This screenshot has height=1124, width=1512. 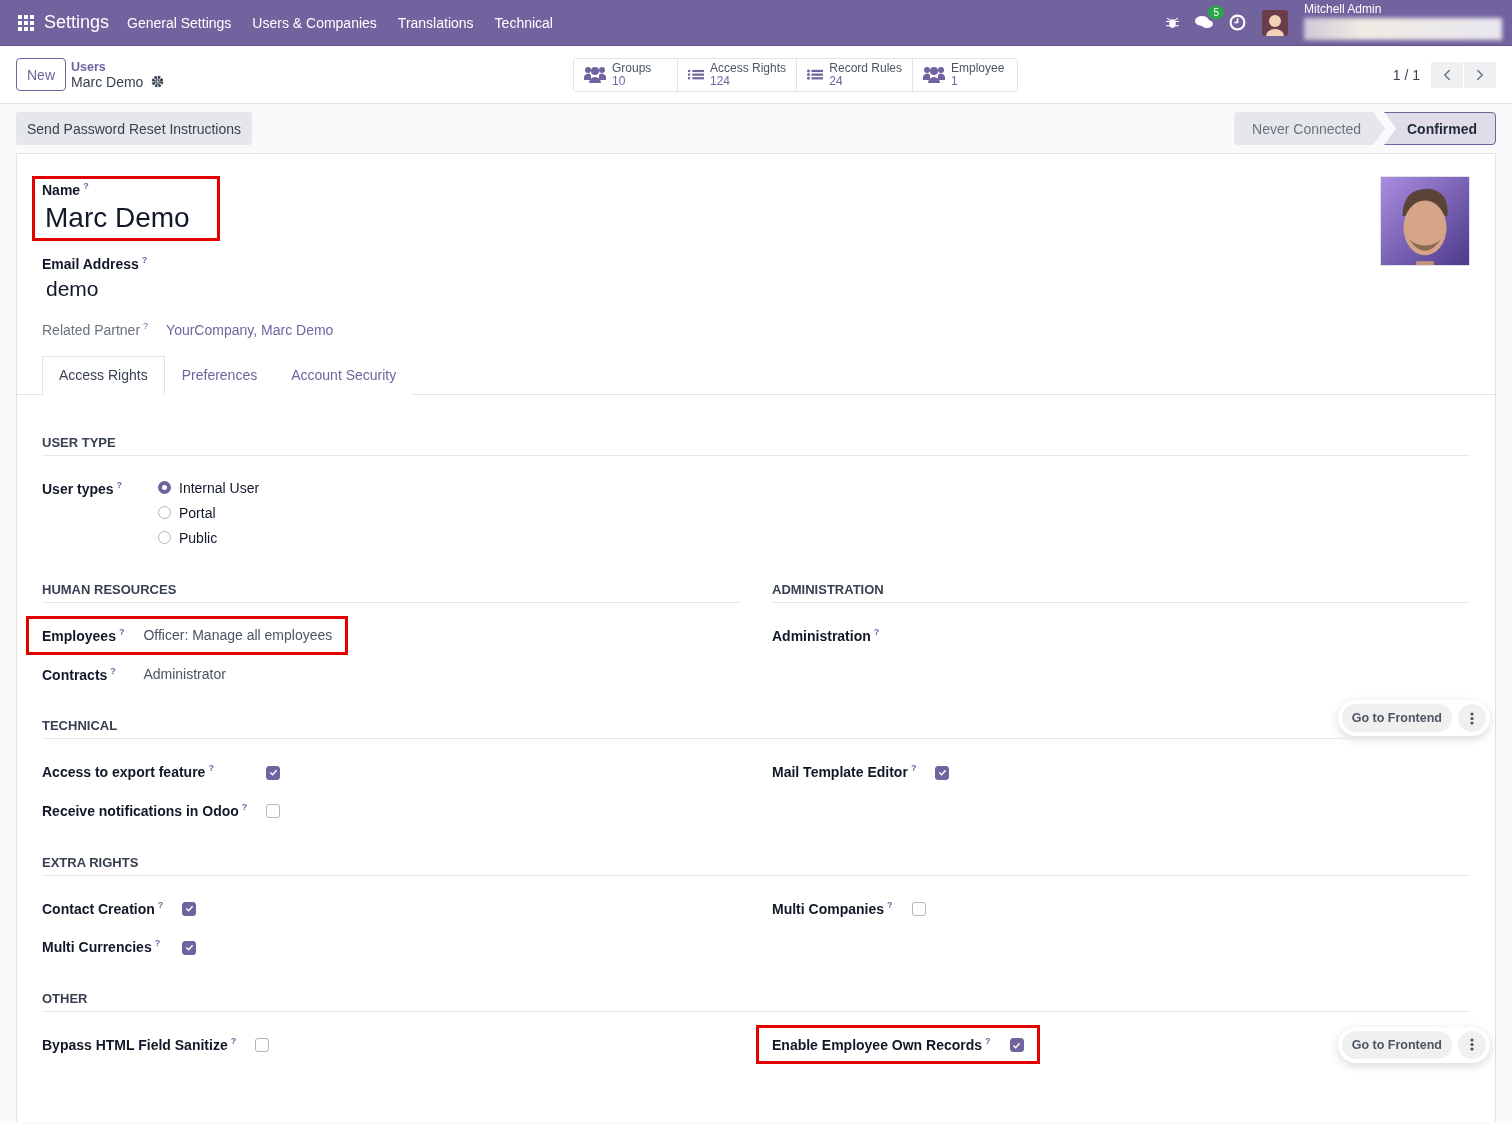 What do you see at coordinates (1396, 1044) in the screenshot?
I see `go-to-frontend-button: Go to Frontend` at bounding box center [1396, 1044].